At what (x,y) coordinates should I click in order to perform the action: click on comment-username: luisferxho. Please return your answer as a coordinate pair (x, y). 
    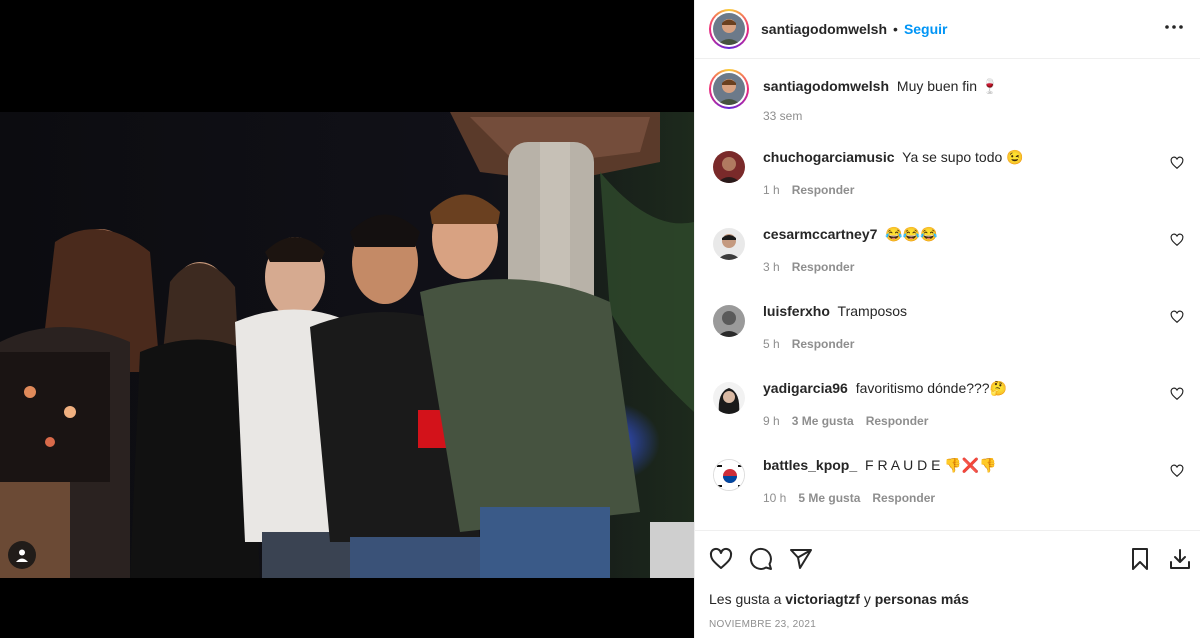
    Looking at the image, I should click on (796, 311).